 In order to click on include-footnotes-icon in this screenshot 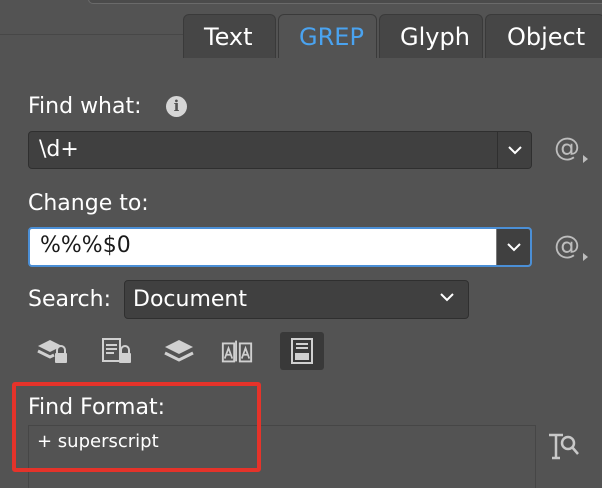, I will do `click(302, 351)`.